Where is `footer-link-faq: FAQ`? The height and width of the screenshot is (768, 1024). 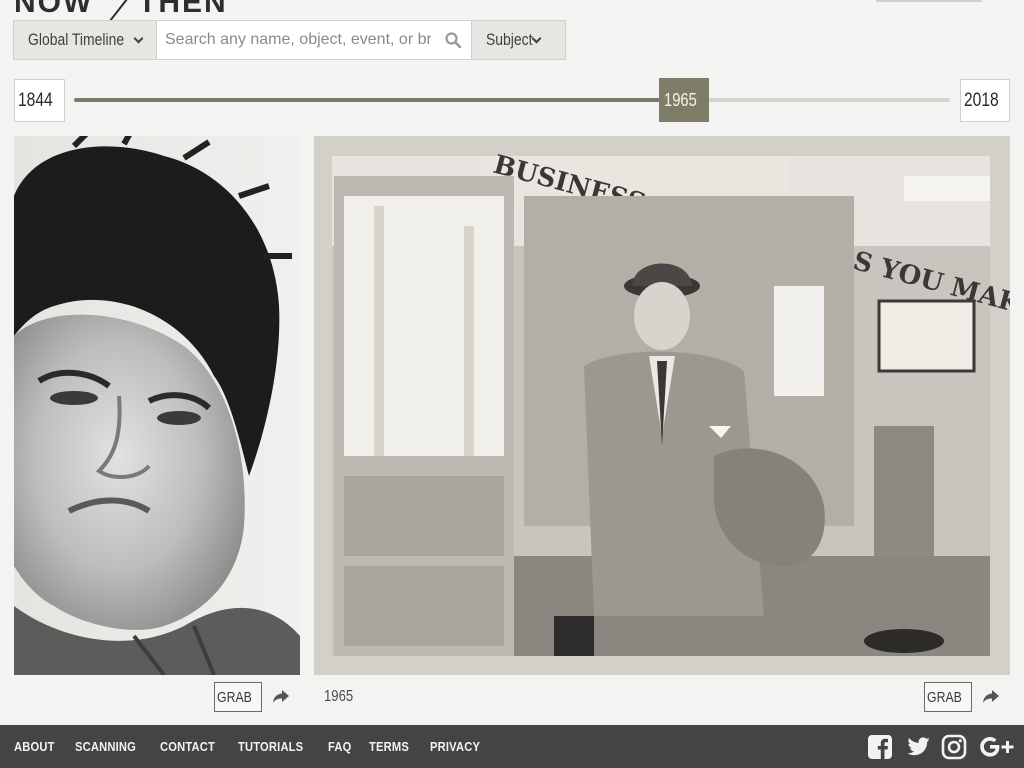 footer-link-faq: FAQ is located at coordinates (340, 746).